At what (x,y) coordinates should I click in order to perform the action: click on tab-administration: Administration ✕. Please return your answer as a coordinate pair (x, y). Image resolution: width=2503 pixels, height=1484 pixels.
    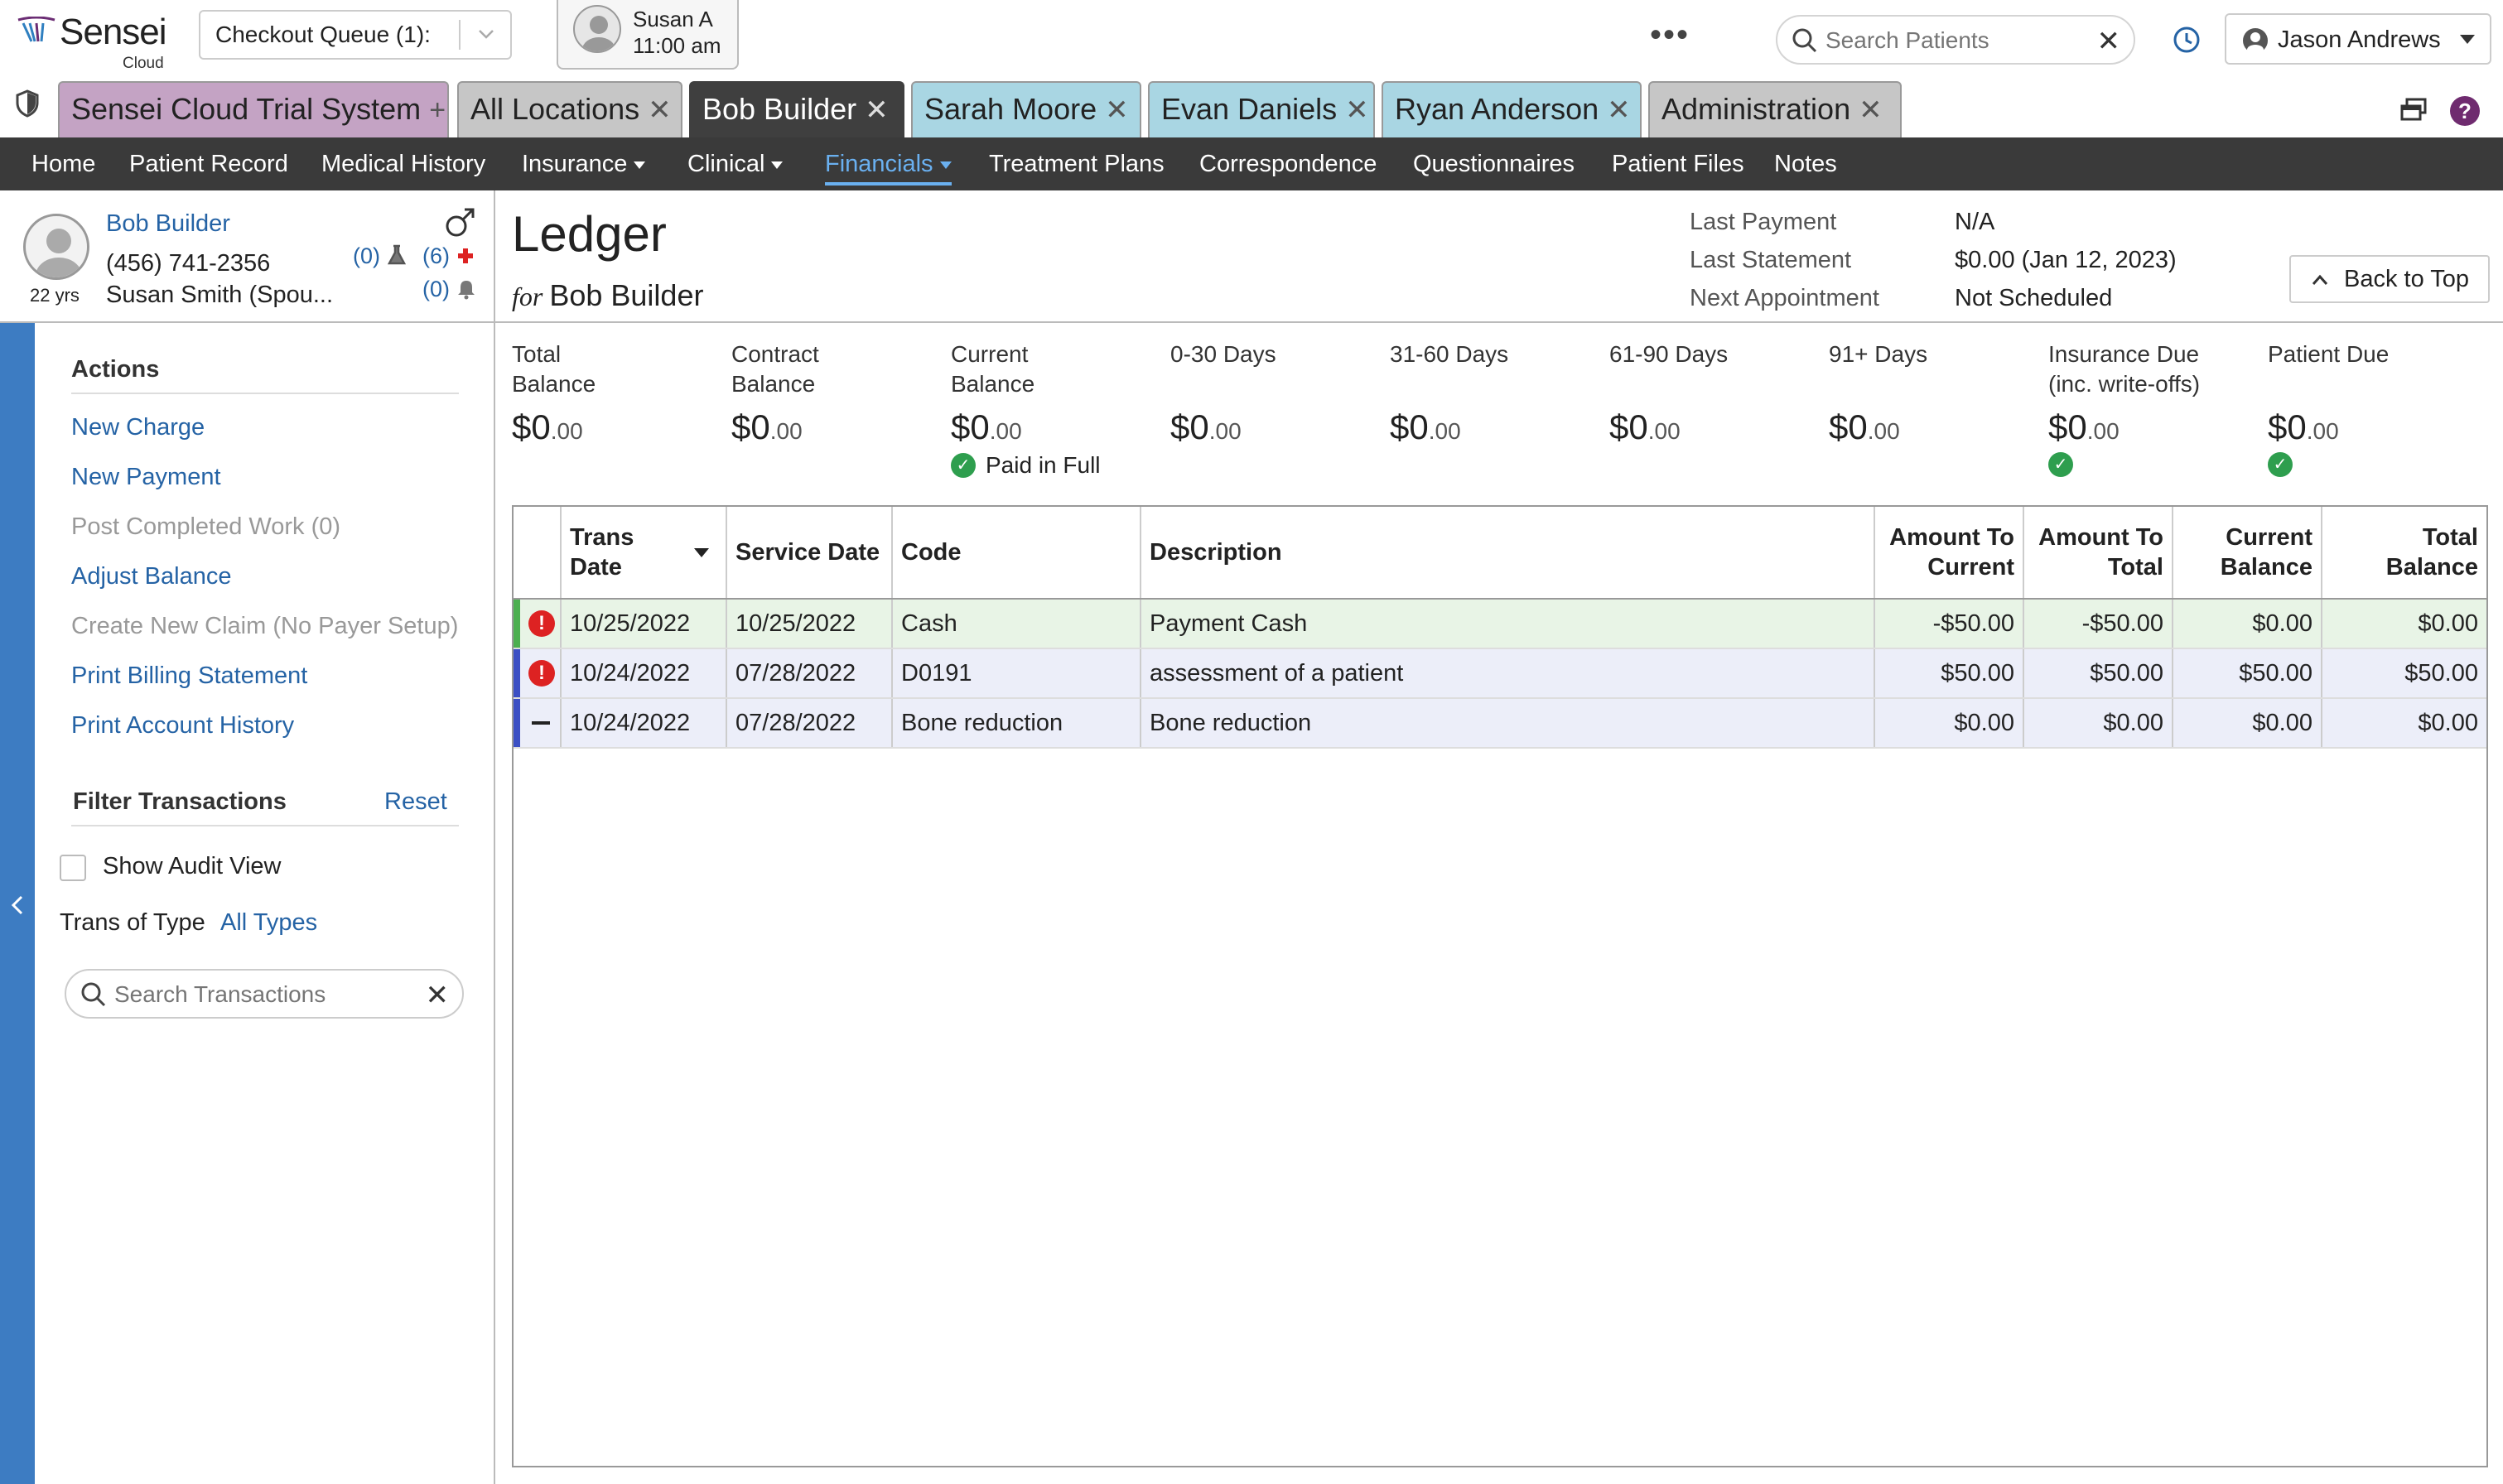
    Looking at the image, I should click on (1775, 109).